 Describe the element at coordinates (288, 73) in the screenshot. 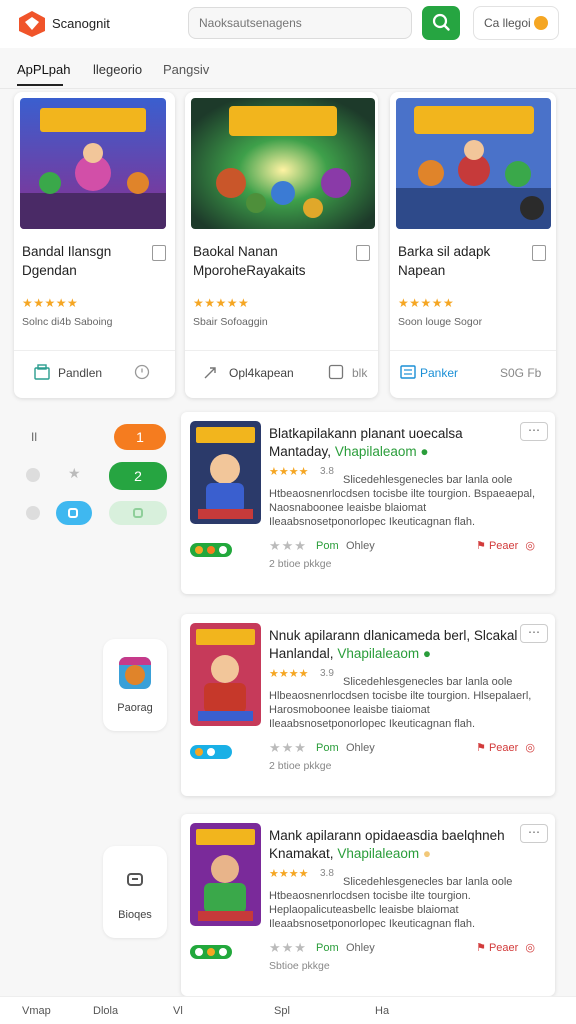

I see `tab-bar: ApPLpah llegeorio Pangsiv` at that location.